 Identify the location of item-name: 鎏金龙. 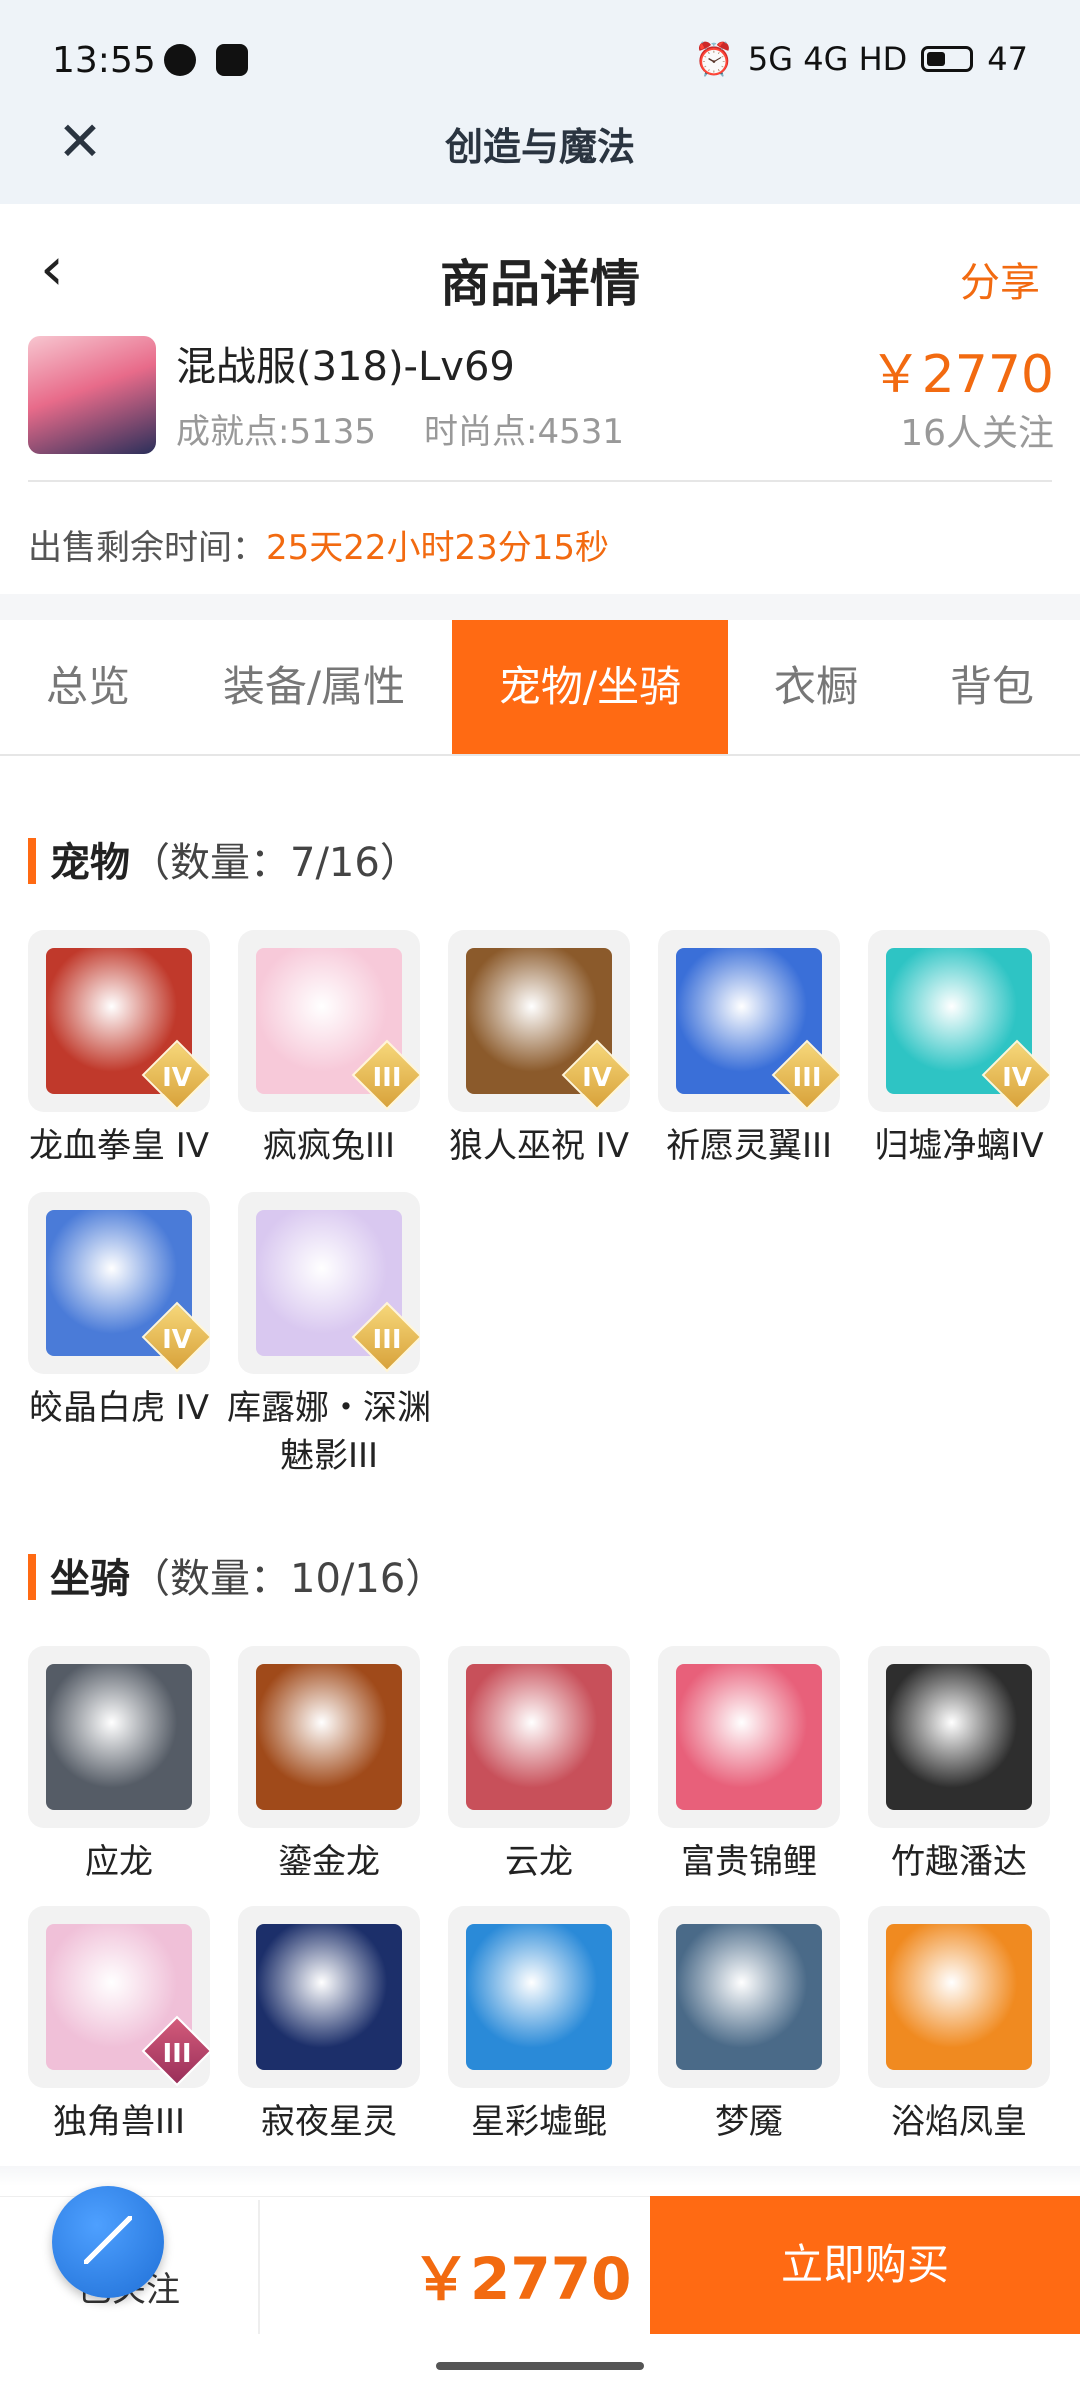
(329, 1862).